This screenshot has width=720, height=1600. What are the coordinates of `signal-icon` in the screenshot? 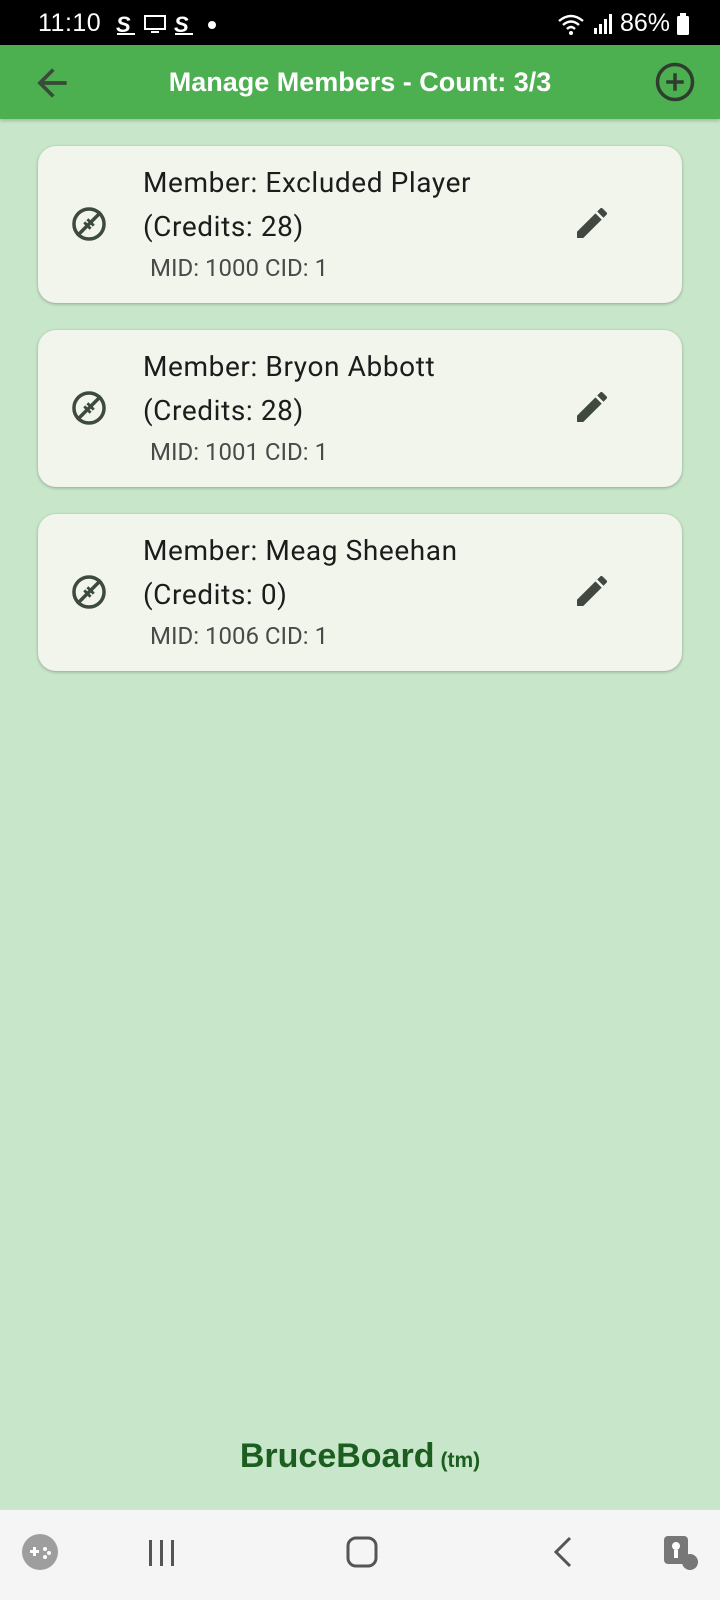 It's located at (602, 23).